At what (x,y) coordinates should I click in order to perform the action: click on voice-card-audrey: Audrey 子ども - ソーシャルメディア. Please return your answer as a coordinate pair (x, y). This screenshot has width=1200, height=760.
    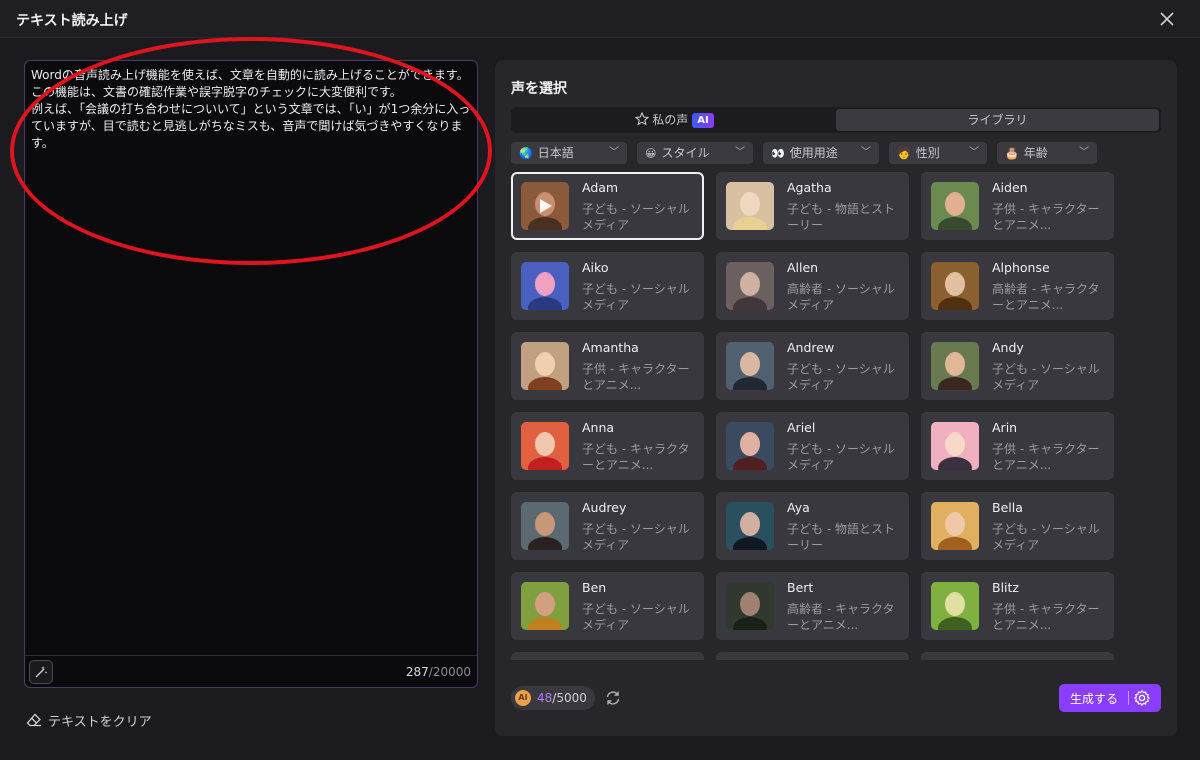
    Looking at the image, I should click on (607, 526).